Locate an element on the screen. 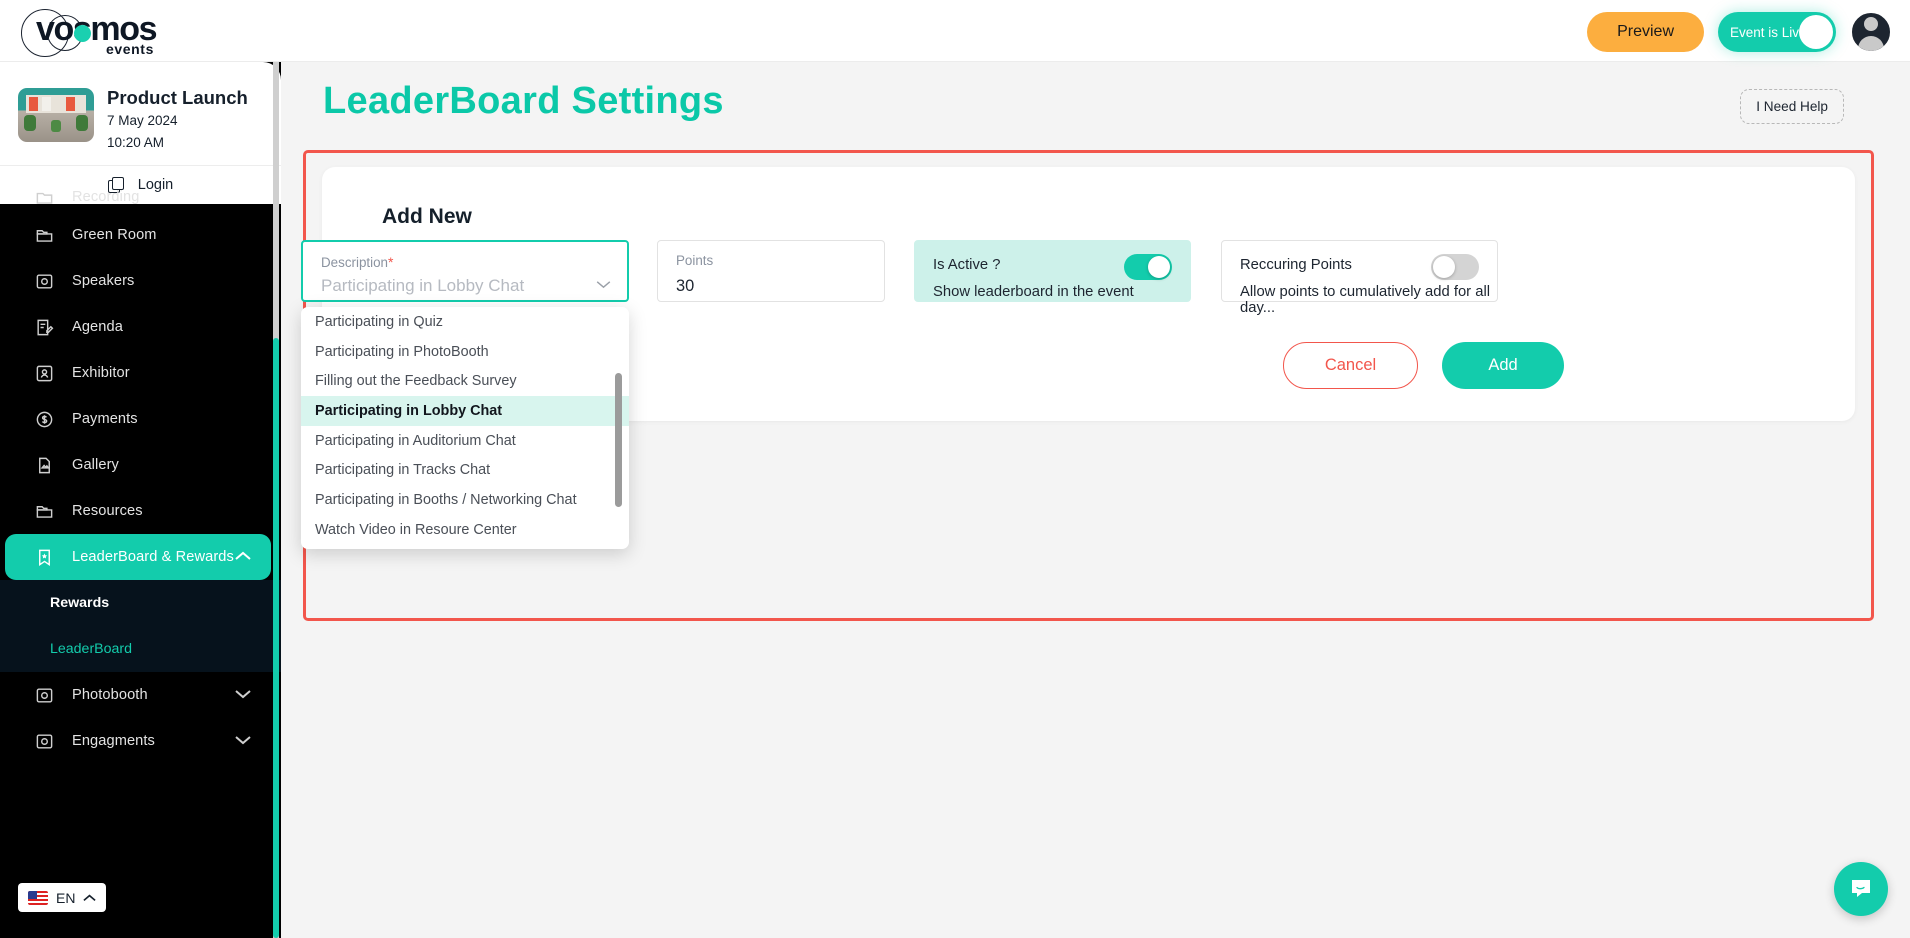 The height and width of the screenshot is (938, 1910). required-asterisk: * is located at coordinates (390, 262).